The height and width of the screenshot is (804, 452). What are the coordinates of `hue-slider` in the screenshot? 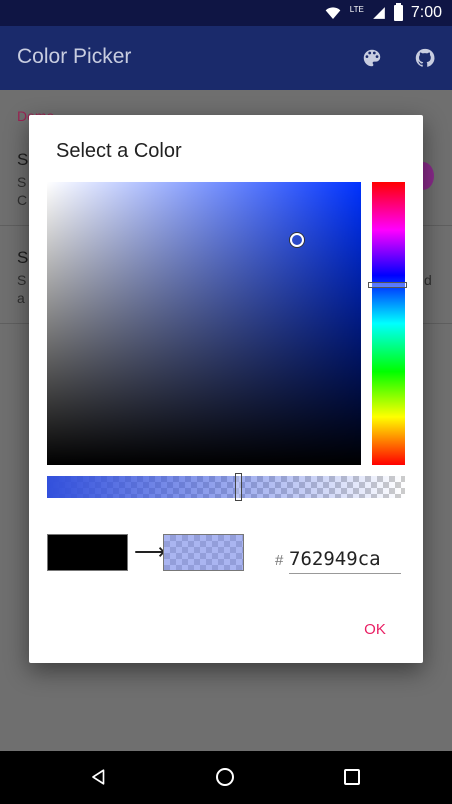 It's located at (387, 323).